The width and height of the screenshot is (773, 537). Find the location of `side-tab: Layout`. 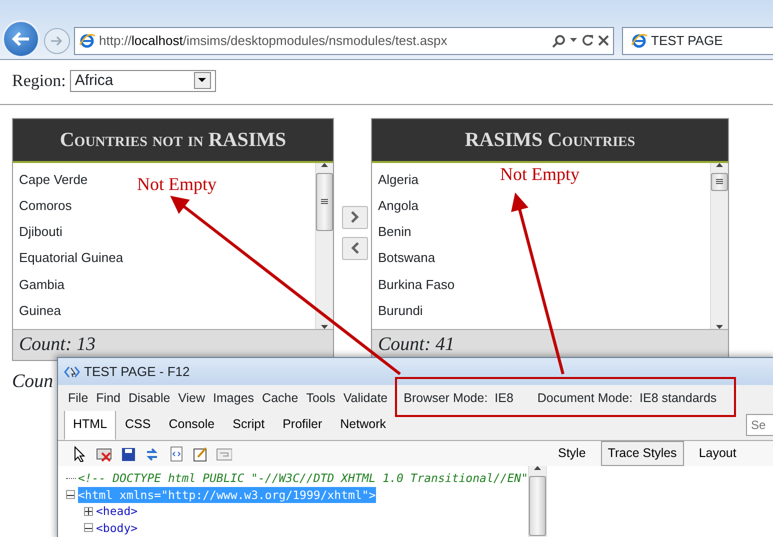

side-tab: Layout is located at coordinates (718, 453).